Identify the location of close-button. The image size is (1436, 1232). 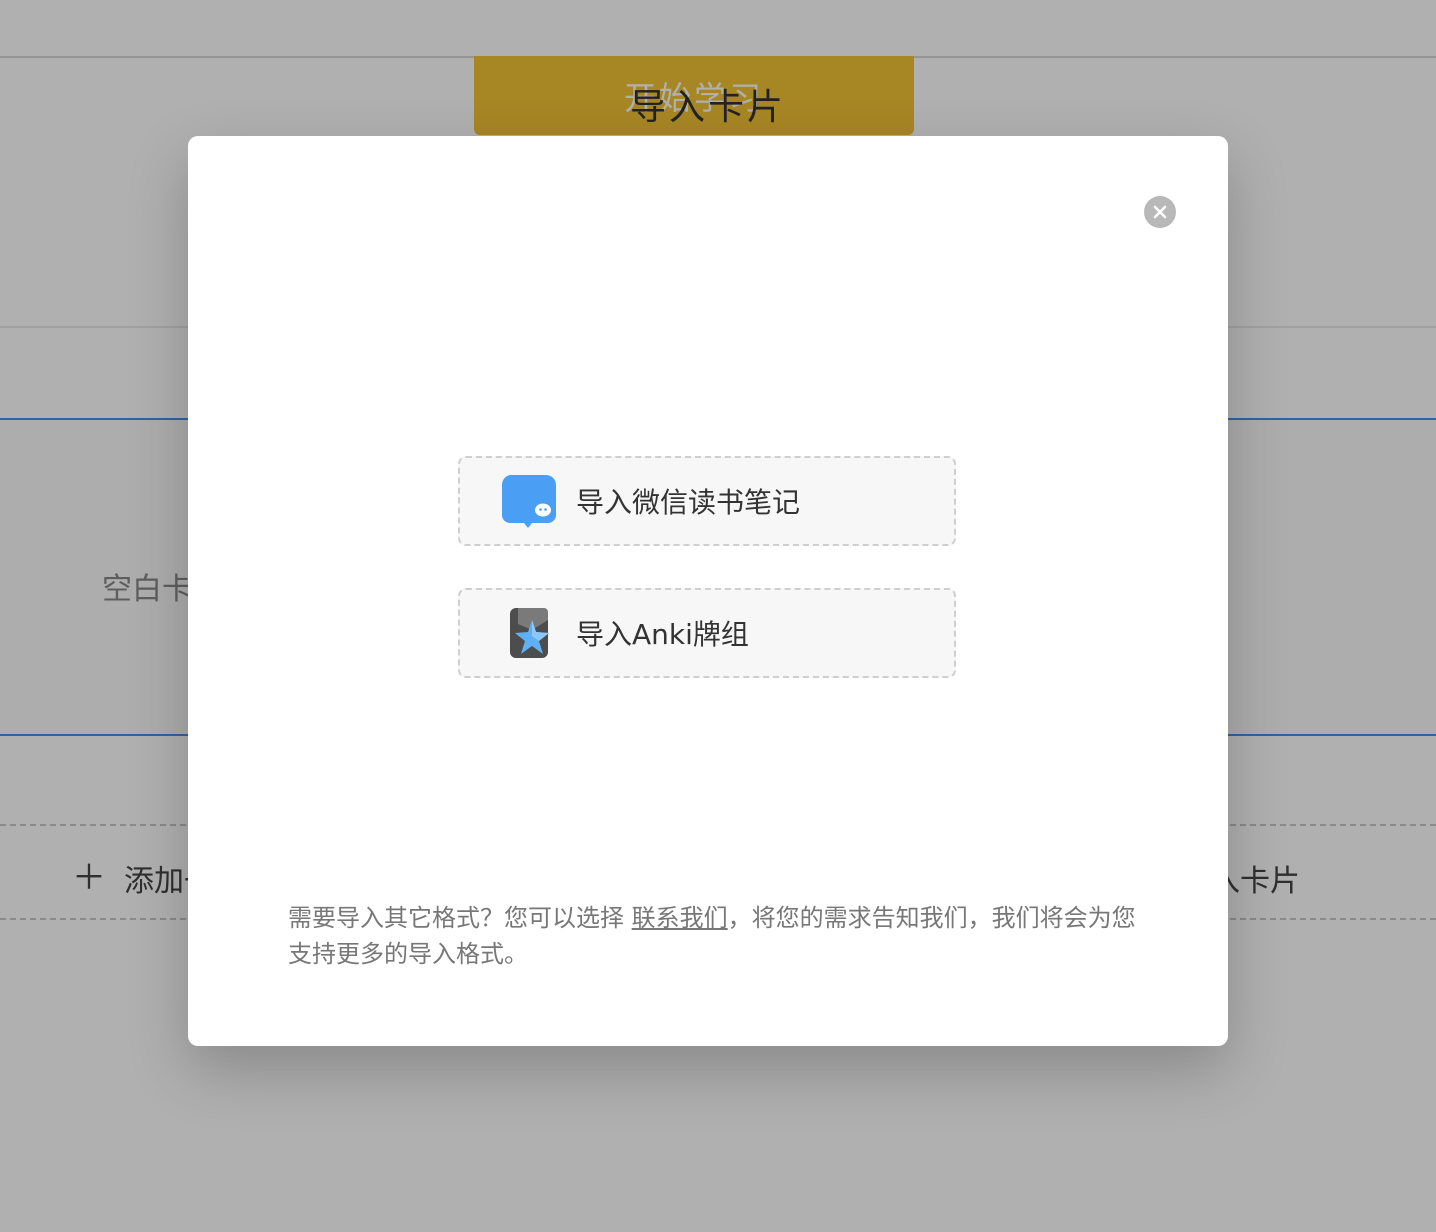
(1160, 212).